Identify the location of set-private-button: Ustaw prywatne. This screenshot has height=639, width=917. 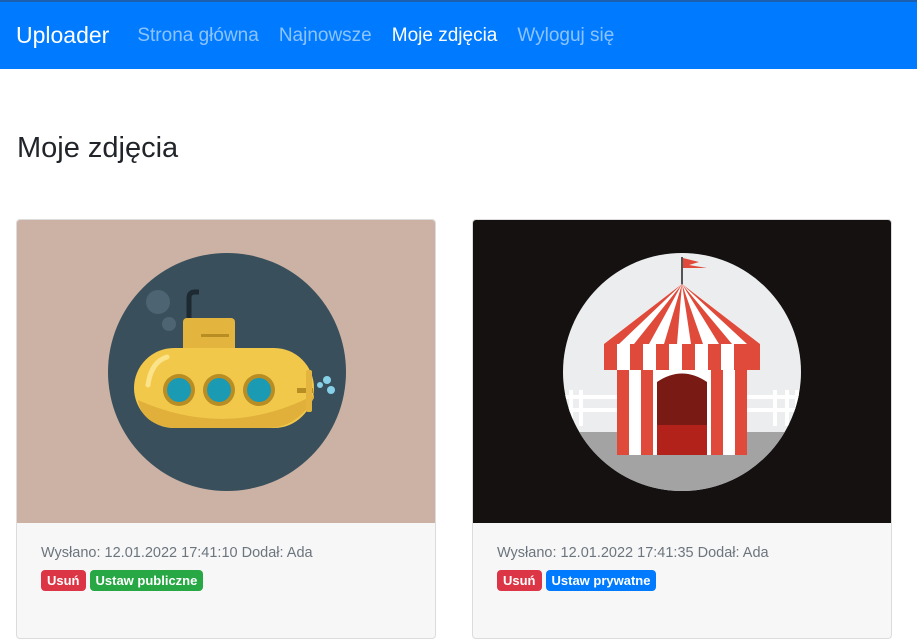
(601, 580).